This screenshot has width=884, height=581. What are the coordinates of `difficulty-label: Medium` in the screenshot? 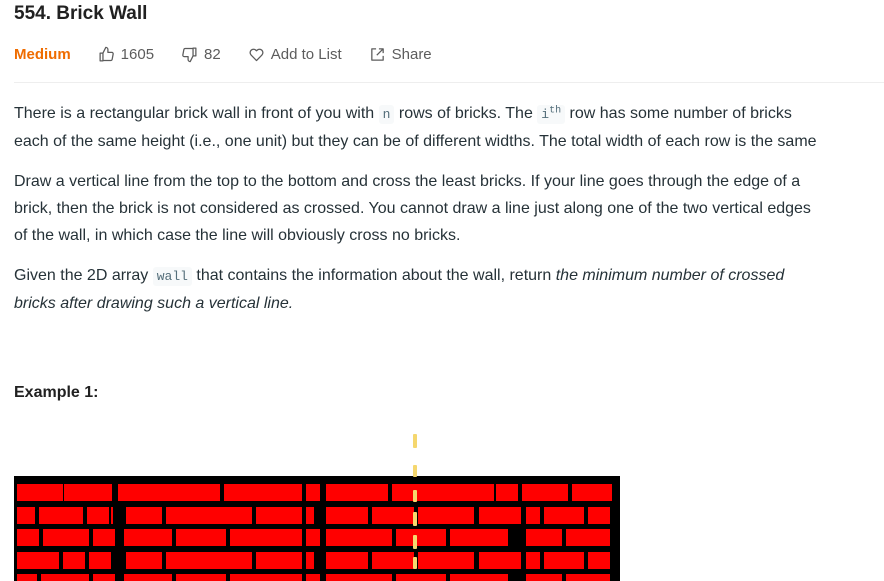 It's located at (42, 54).